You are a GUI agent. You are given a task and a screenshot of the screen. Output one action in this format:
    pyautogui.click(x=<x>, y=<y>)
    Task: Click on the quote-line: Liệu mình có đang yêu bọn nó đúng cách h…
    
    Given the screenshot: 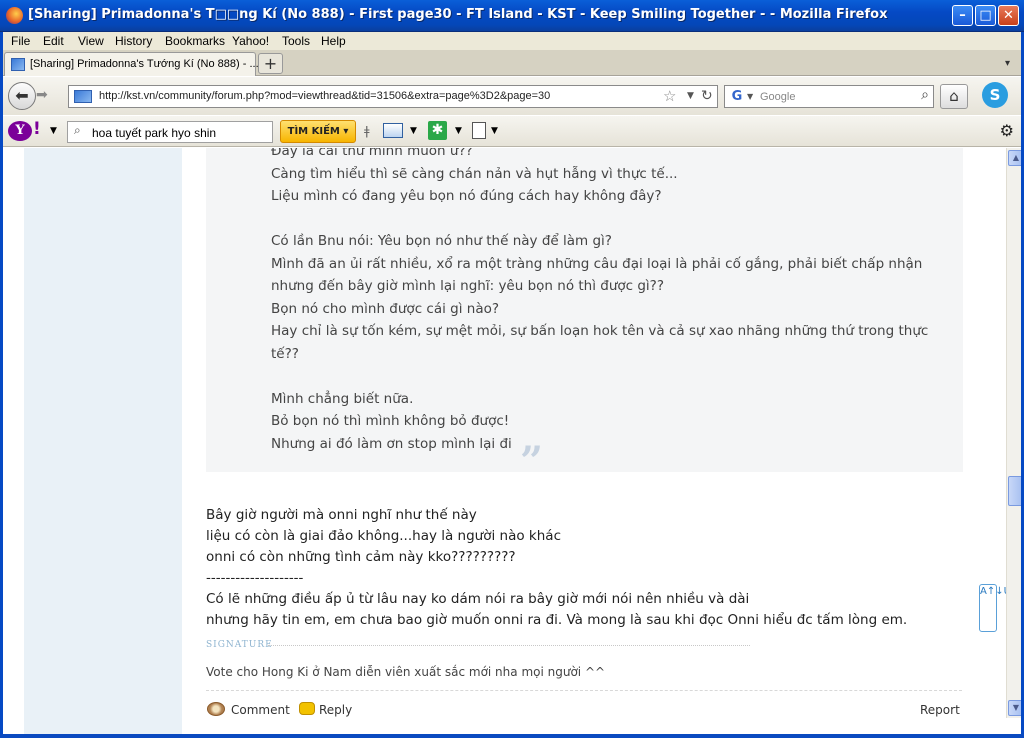 What is the action you would take?
    pyautogui.click(x=466, y=196)
    